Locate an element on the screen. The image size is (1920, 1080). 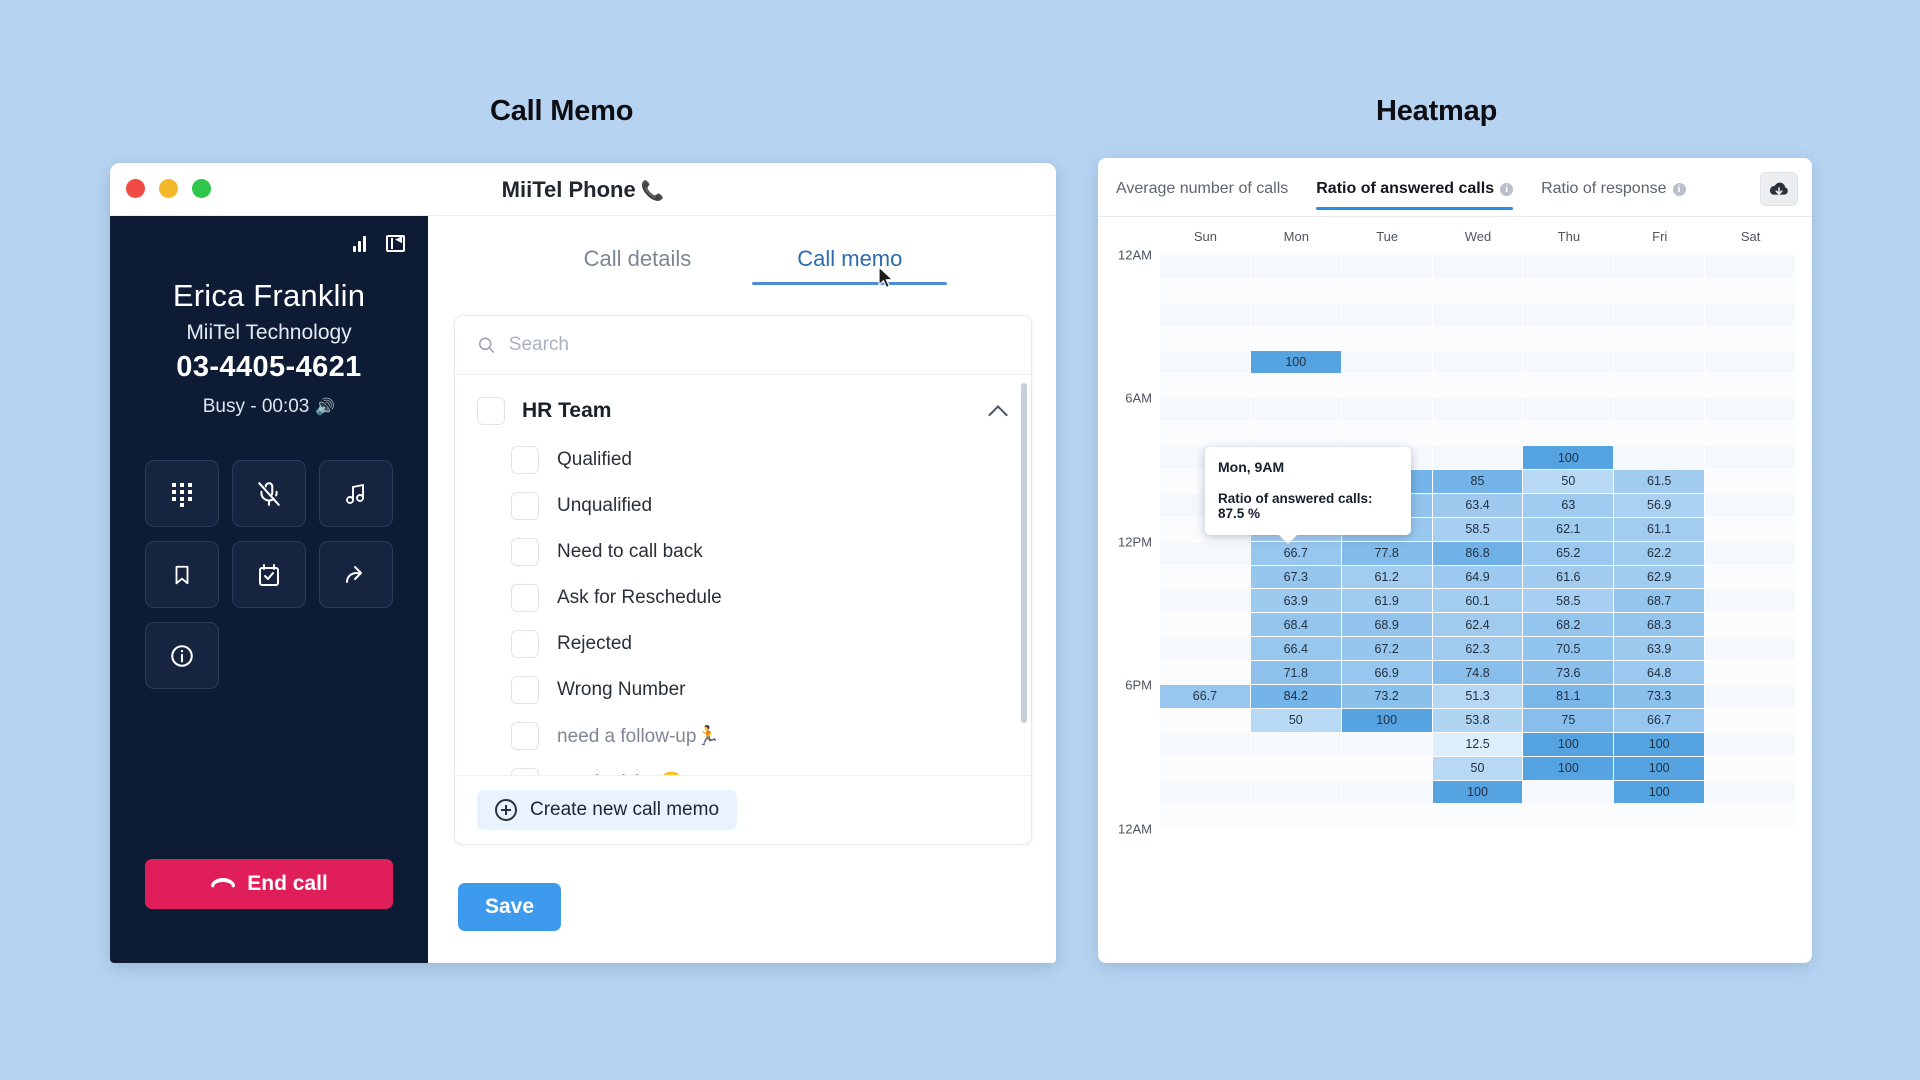
heatmap-cell: 73.3 is located at coordinates (1660, 697).